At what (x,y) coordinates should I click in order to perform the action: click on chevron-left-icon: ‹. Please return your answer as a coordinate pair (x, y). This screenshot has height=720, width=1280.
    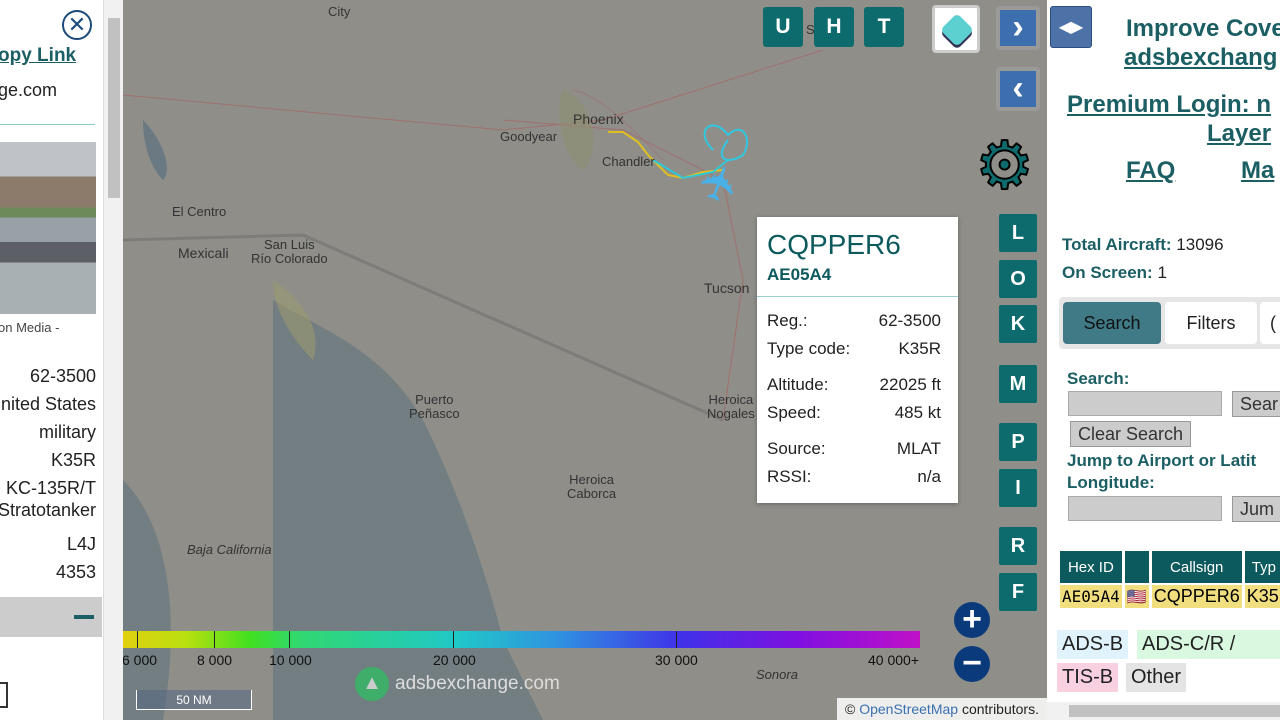
    Looking at the image, I should click on (1018, 88).